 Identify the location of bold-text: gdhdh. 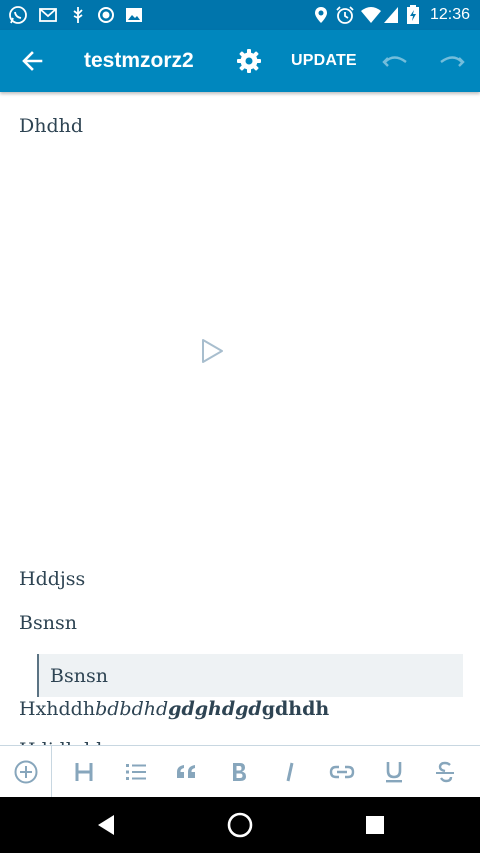
(295, 709).